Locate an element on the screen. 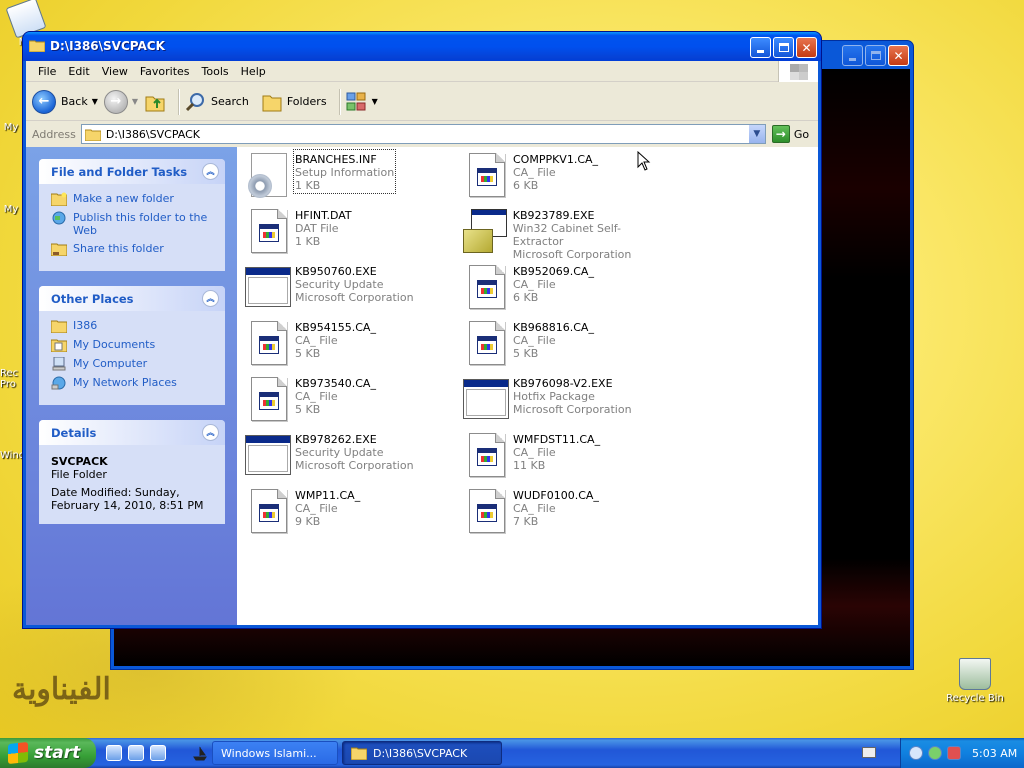 Image resolution: width=1024 pixels, height=768 pixels. desktop-icon-my-computer: My is located at coordinates (11, 127).